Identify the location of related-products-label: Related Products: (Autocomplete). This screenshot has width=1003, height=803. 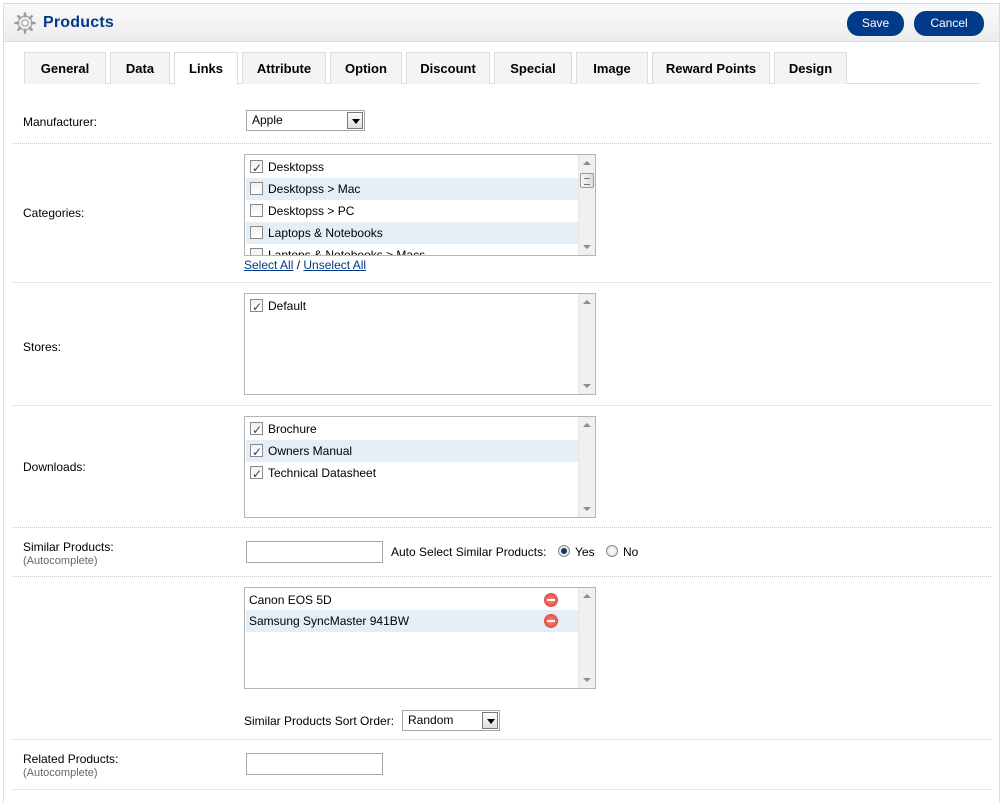
(71, 765).